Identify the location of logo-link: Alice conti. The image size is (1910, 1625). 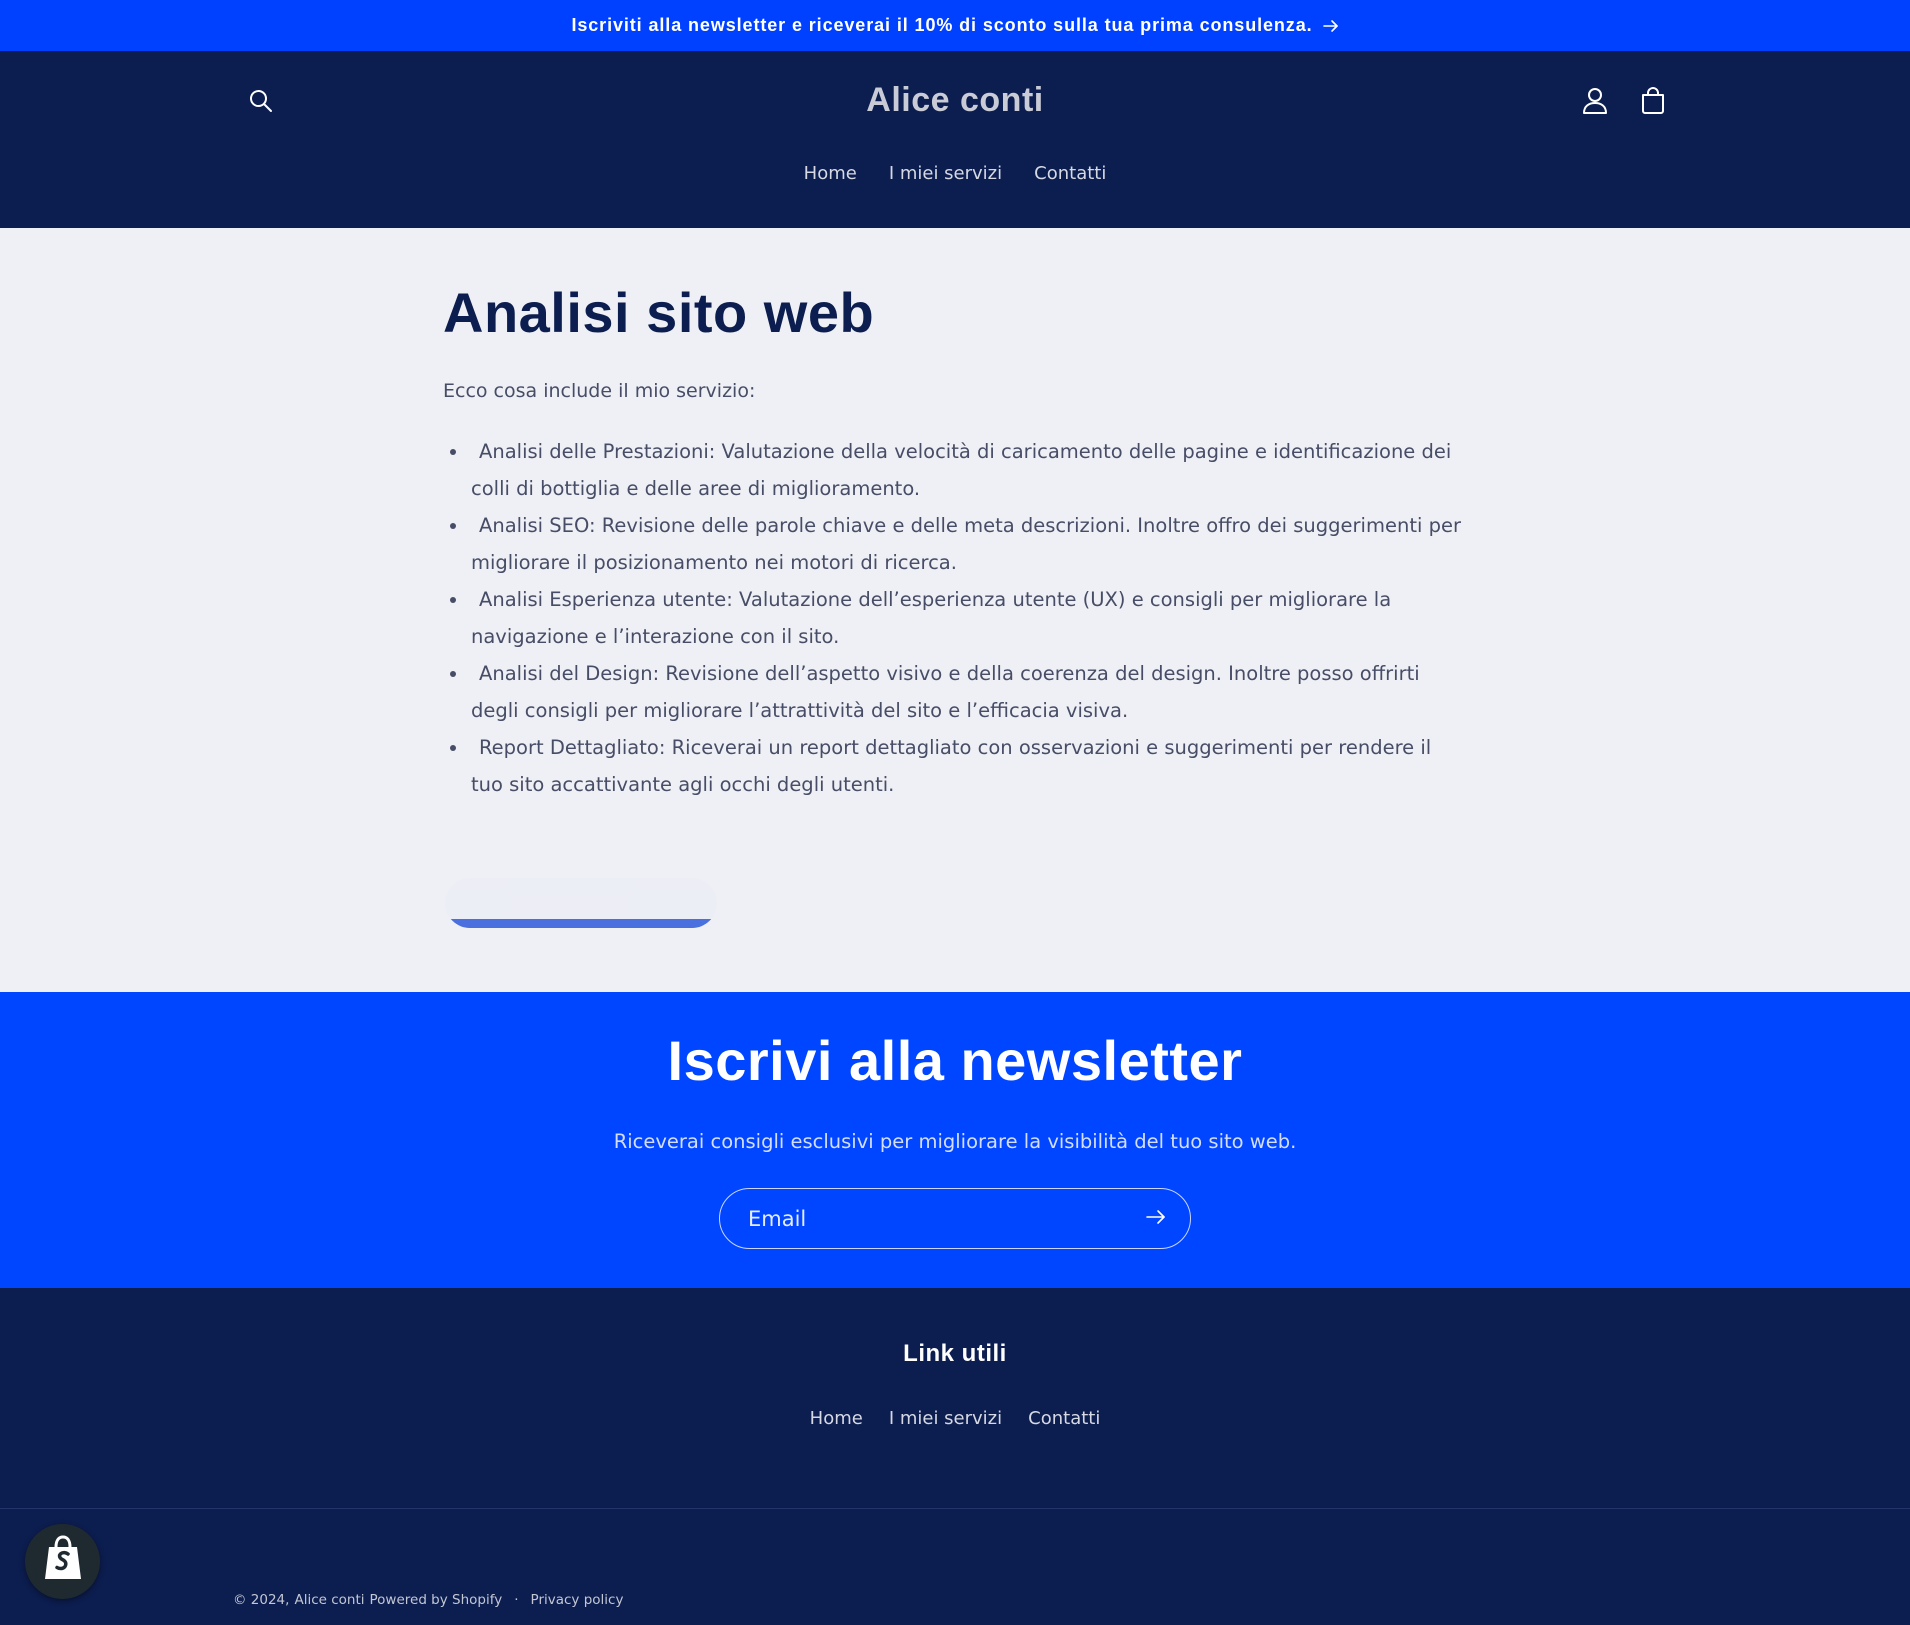
(954, 100).